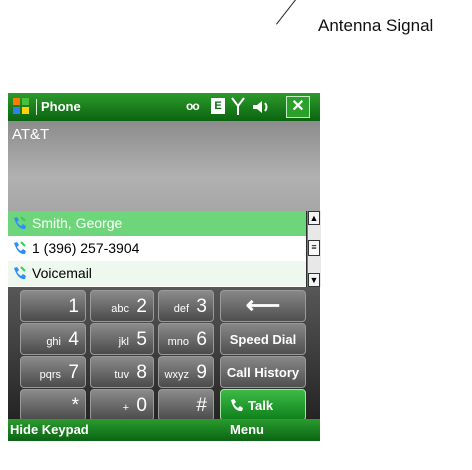 This screenshot has height=470, width=472. What do you see at coordinates (36, 107) in the screenshot?
I see `titlebar-separator` at bounding box center [36, 107].